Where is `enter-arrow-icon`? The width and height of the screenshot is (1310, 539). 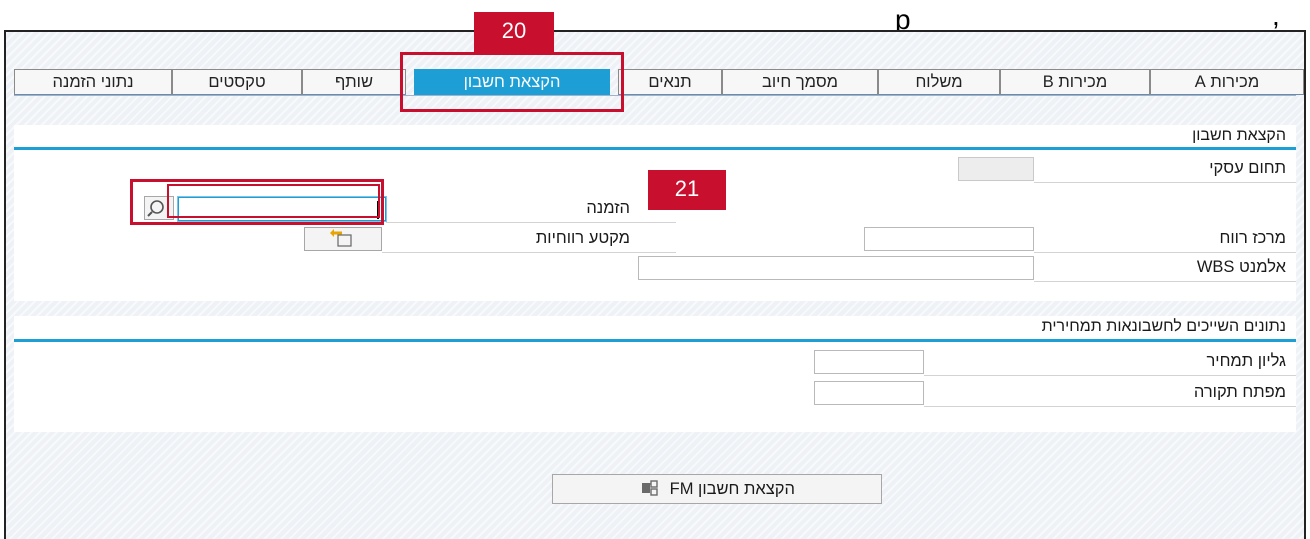 enter-arrow-icon is located at coordinates (341, 238).